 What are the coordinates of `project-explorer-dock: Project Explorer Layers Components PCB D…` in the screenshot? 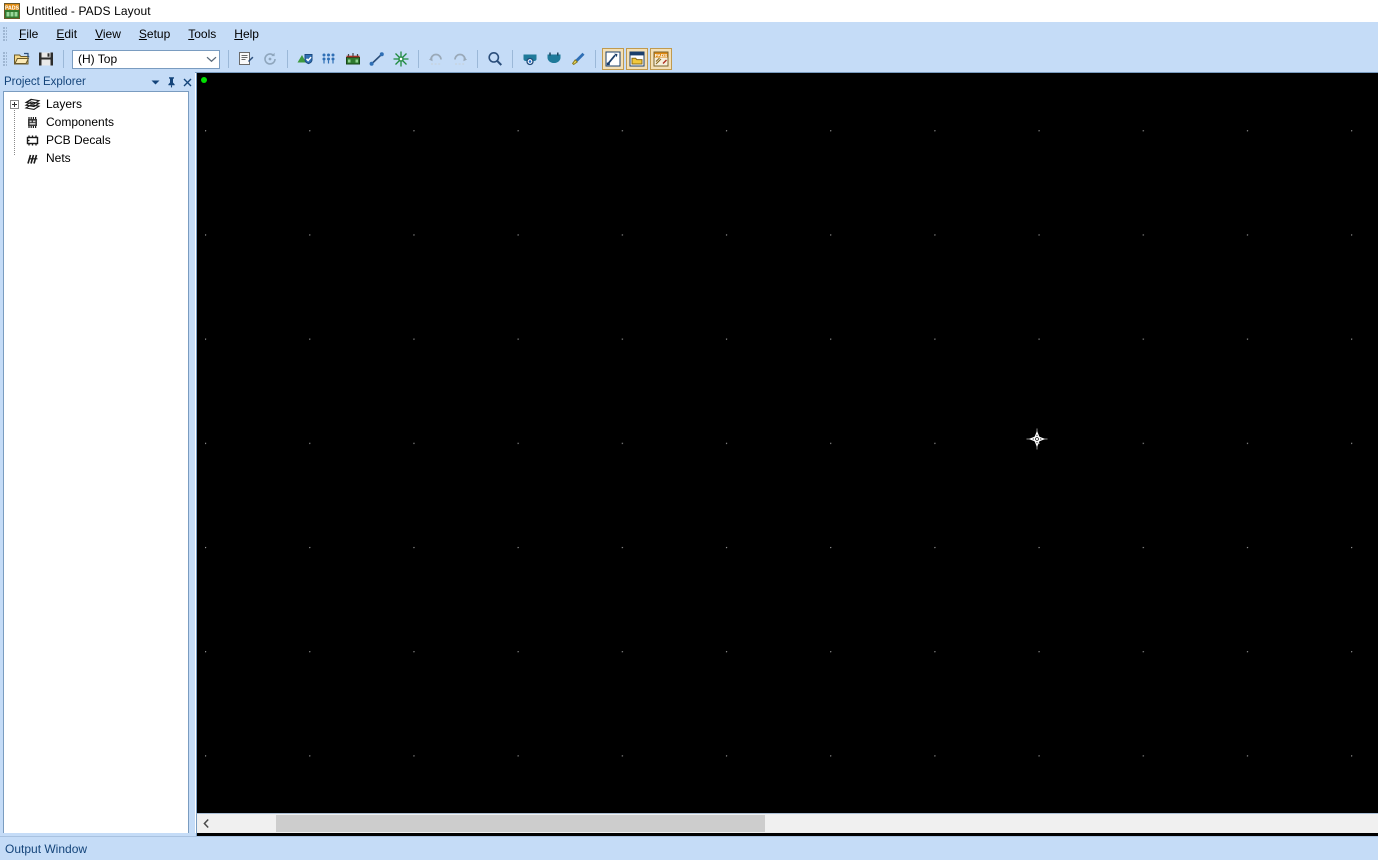 It's located at (97, 466).